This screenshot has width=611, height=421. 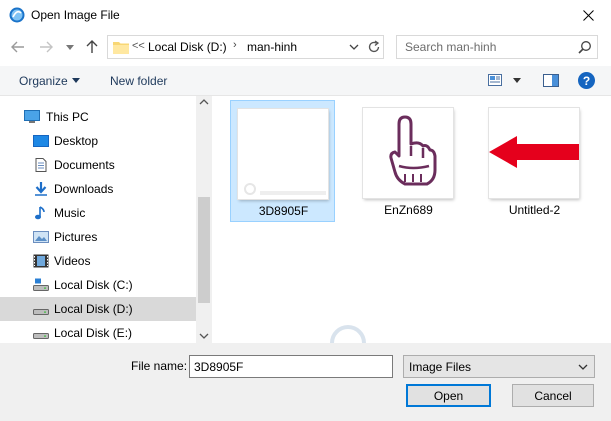 I want to click on preview-pane-icon, so click(x=551, y=80).